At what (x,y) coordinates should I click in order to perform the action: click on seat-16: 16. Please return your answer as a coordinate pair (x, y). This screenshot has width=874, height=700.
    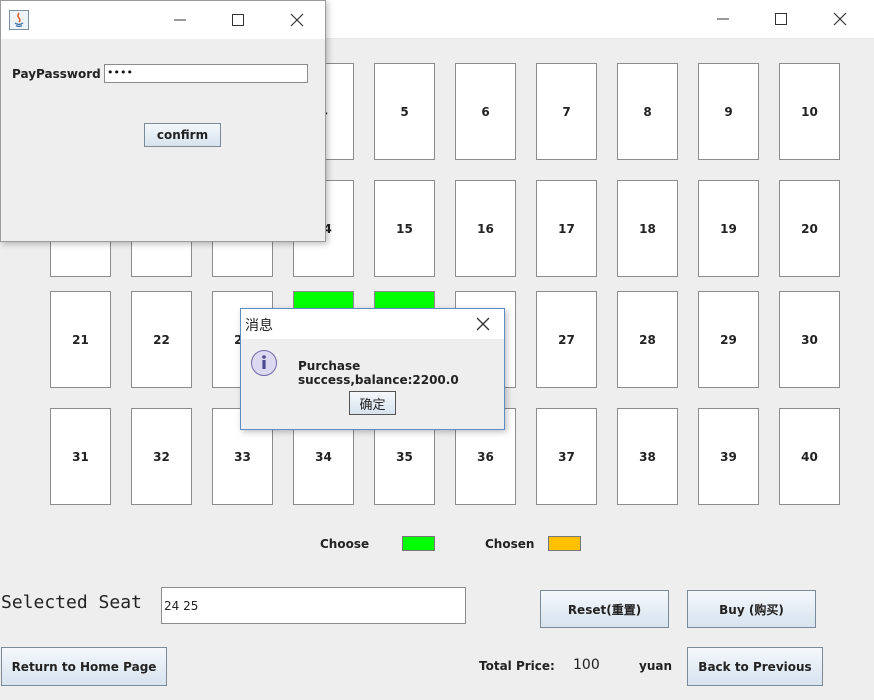
    Looking at the image, I should click on (485, 228).